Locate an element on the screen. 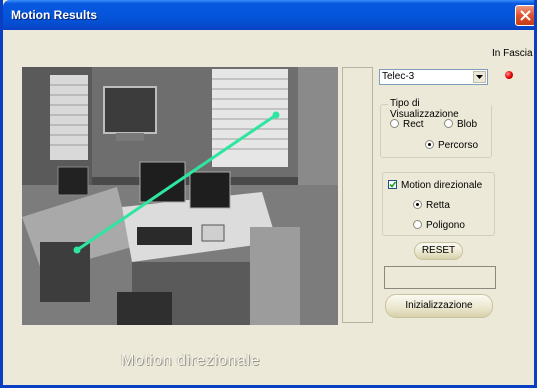 This screenshot has width=537, height=388. window-title: Motion Results is located at coordinates (54, 15).